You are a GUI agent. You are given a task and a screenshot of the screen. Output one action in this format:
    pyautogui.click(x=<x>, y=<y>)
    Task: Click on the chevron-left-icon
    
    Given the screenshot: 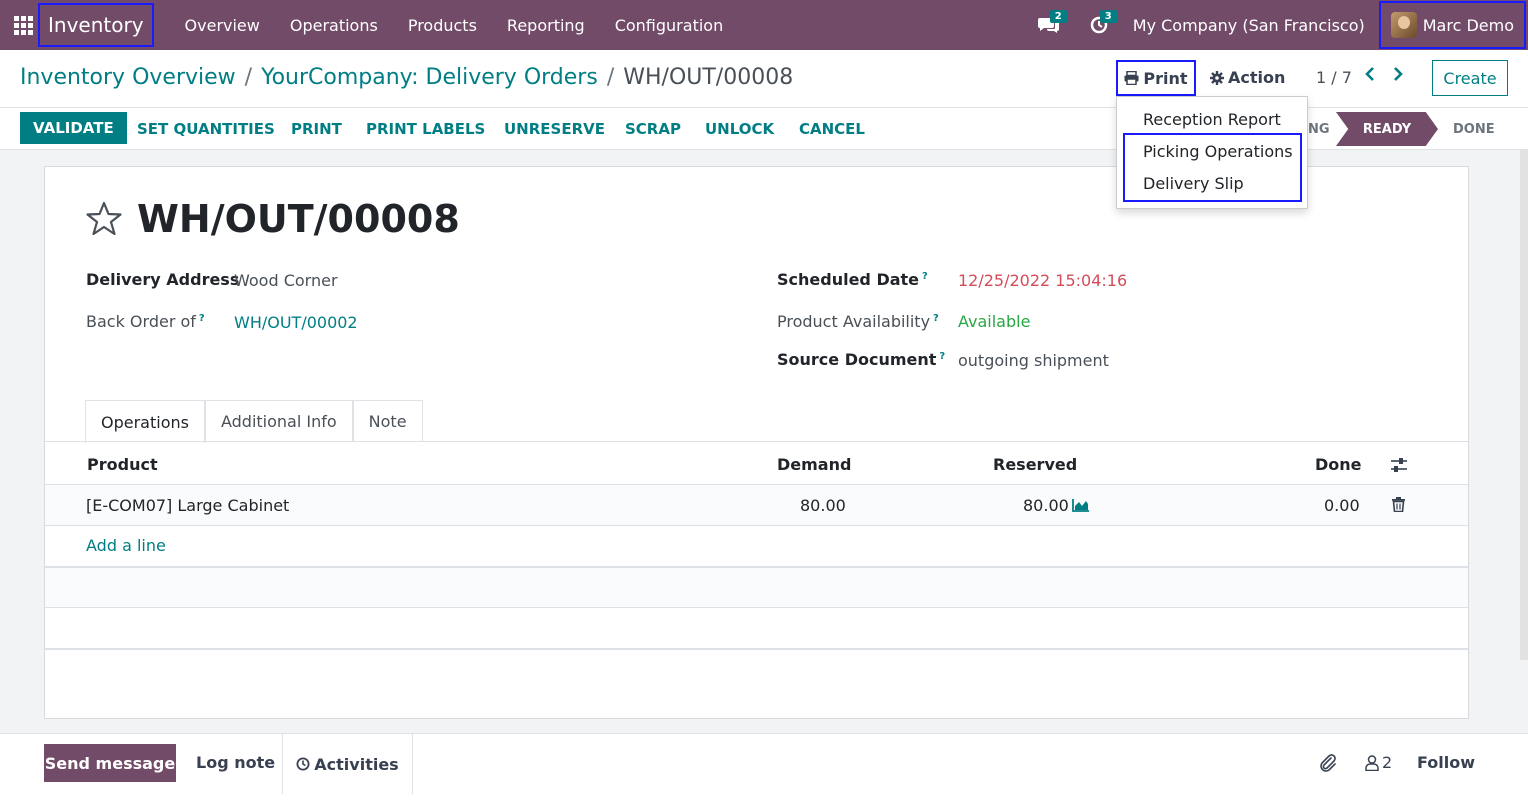 What is the action you would take?
    pyautogui.click(x=1369, y=74)
    